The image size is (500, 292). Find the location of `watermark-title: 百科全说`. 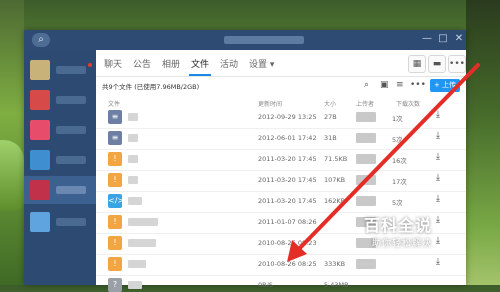

watermark-title: 百科全说 is located at coordinates (398, 225).